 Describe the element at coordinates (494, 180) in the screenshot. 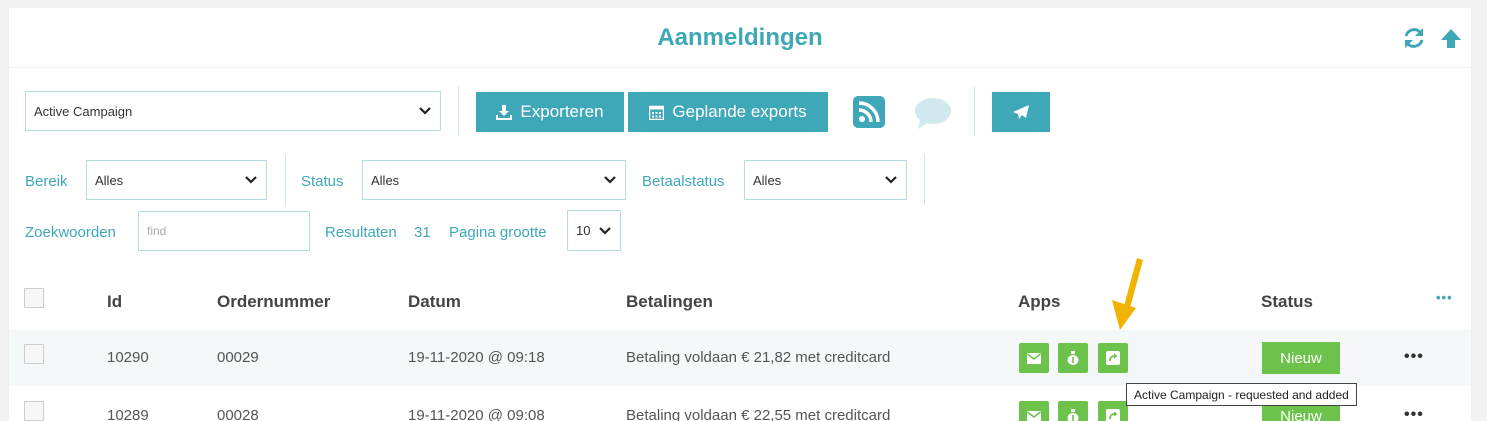

I see `status-select: Alles` at that location.